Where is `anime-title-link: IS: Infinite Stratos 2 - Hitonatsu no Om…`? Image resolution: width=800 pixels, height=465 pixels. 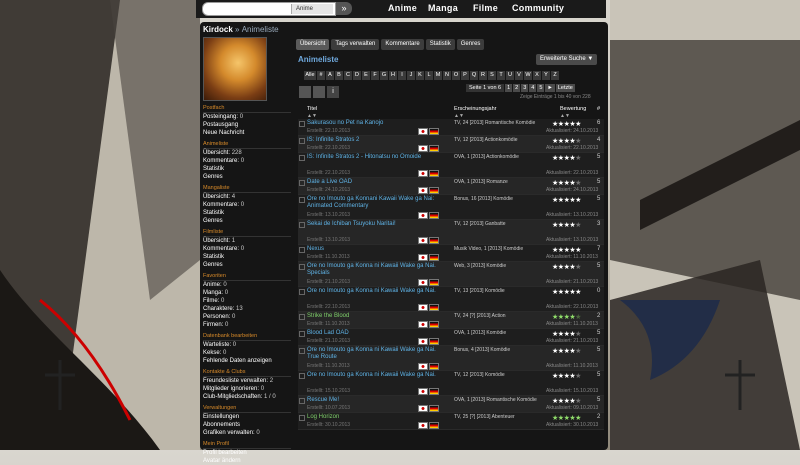
anime-title-link: IS: Infinite Stratos 2 - Hitonatsu no Om… is located at coordinates (372, 157).